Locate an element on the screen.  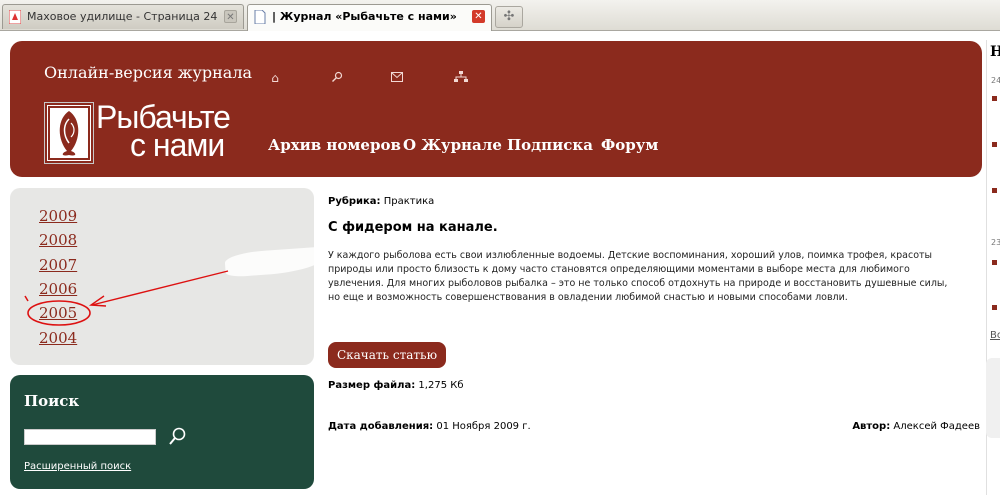
rubric-line: Рубрика: Практика is located at coordinates (381, 201).